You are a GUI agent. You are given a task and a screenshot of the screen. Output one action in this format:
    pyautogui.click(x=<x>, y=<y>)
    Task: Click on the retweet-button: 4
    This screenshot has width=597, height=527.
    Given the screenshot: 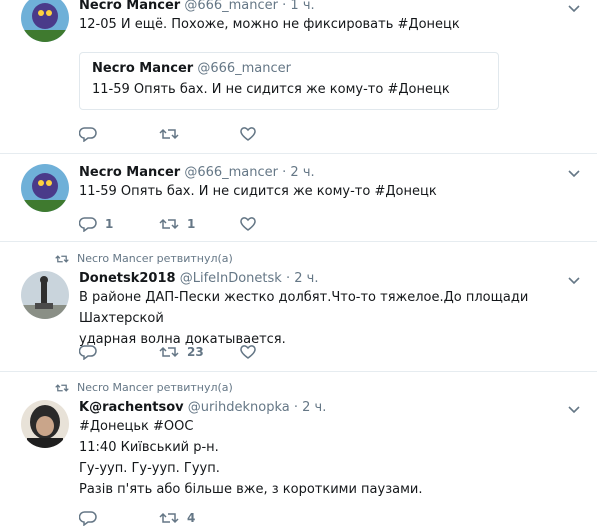 What is the action you would take?
    pyautogui.click(x=199, y=518)
    